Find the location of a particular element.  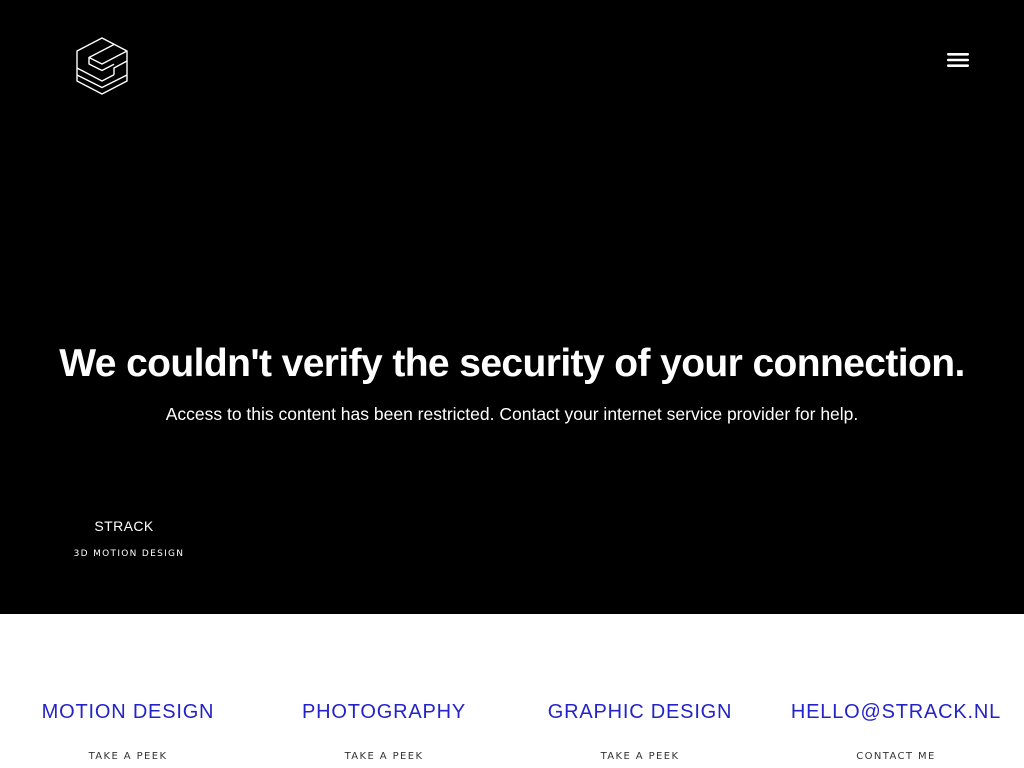

service-link-photography: TAKE A PEEK is located at coordinates (384, 757).